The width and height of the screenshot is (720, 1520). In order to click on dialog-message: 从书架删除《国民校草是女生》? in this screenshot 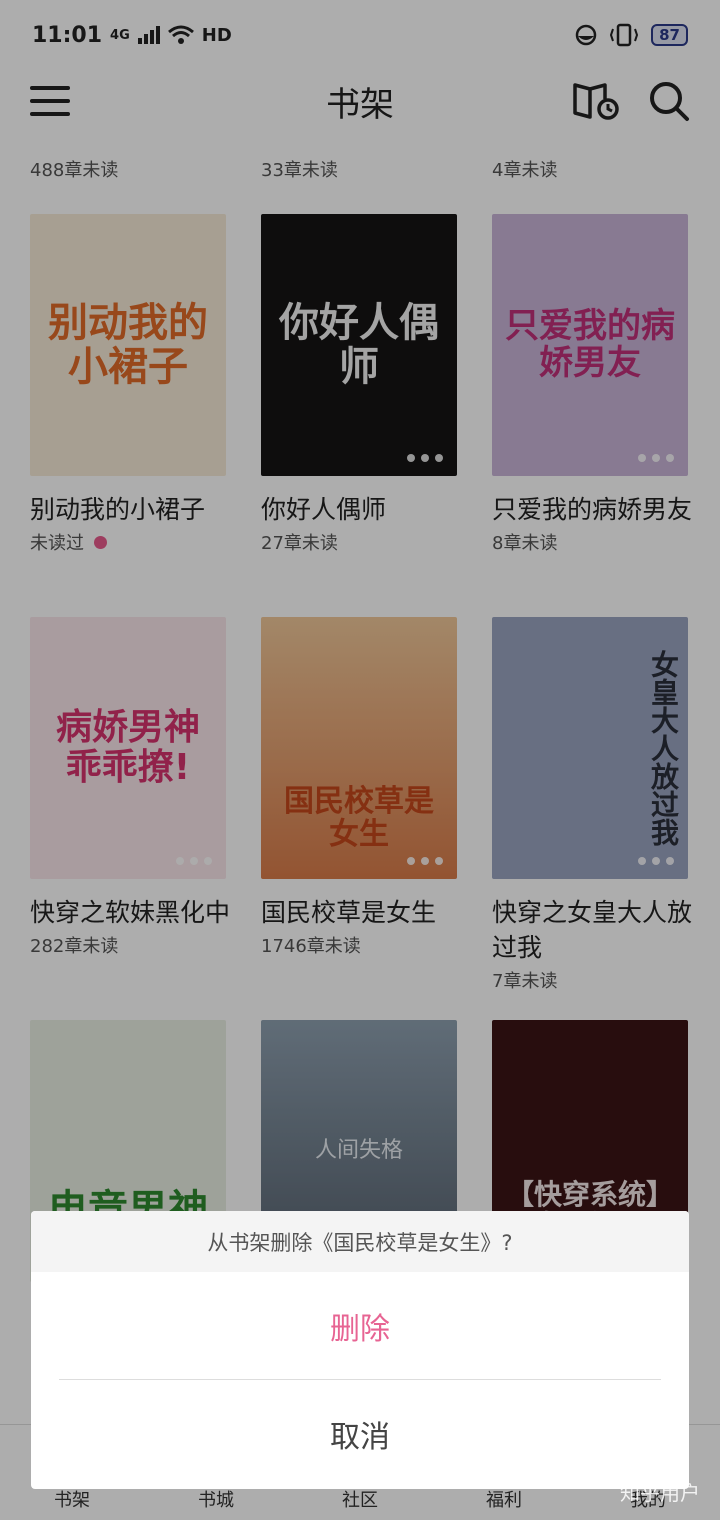, I will do `click(360, 1241)`.